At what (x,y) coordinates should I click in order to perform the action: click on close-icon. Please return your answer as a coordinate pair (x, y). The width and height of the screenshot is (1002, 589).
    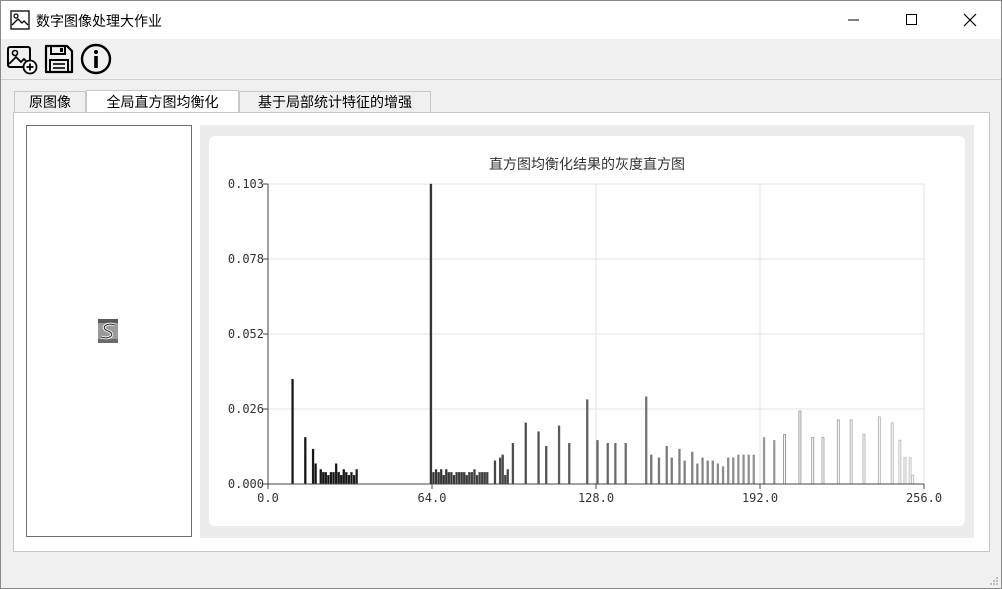
    Looking at the image, I should click on (970, 20).